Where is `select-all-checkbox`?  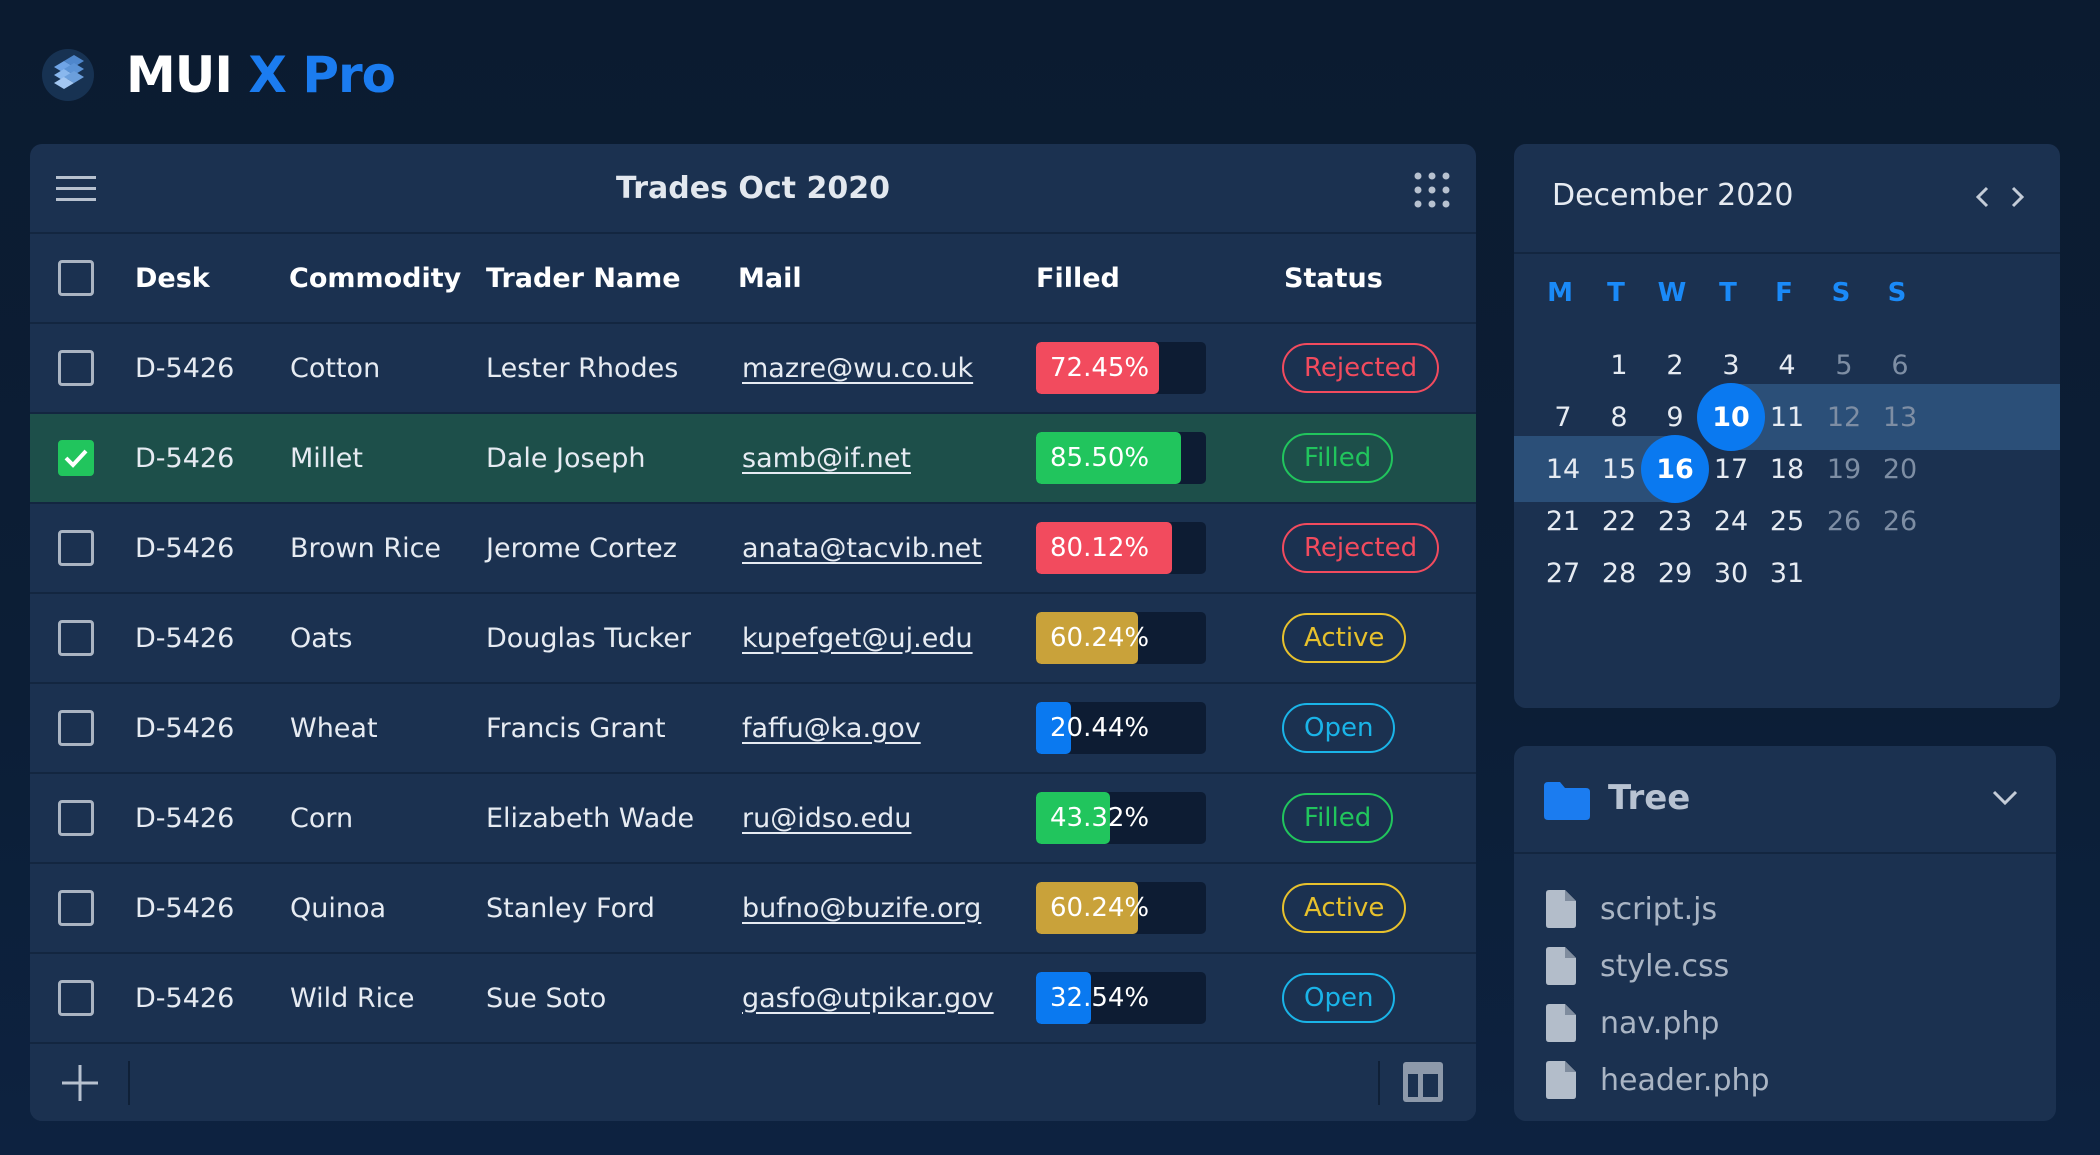
select-all-checkbox is located at coordinates (76, 278).